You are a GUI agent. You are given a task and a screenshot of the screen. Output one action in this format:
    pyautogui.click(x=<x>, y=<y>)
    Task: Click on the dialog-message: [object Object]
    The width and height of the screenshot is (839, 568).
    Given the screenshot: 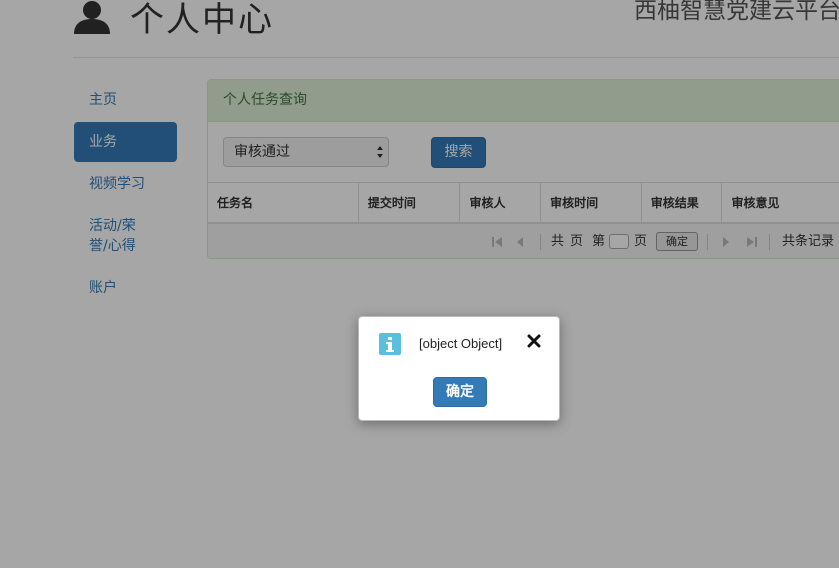 What is the action you would take?
    pyautogui.click(x=461, y=343)
    